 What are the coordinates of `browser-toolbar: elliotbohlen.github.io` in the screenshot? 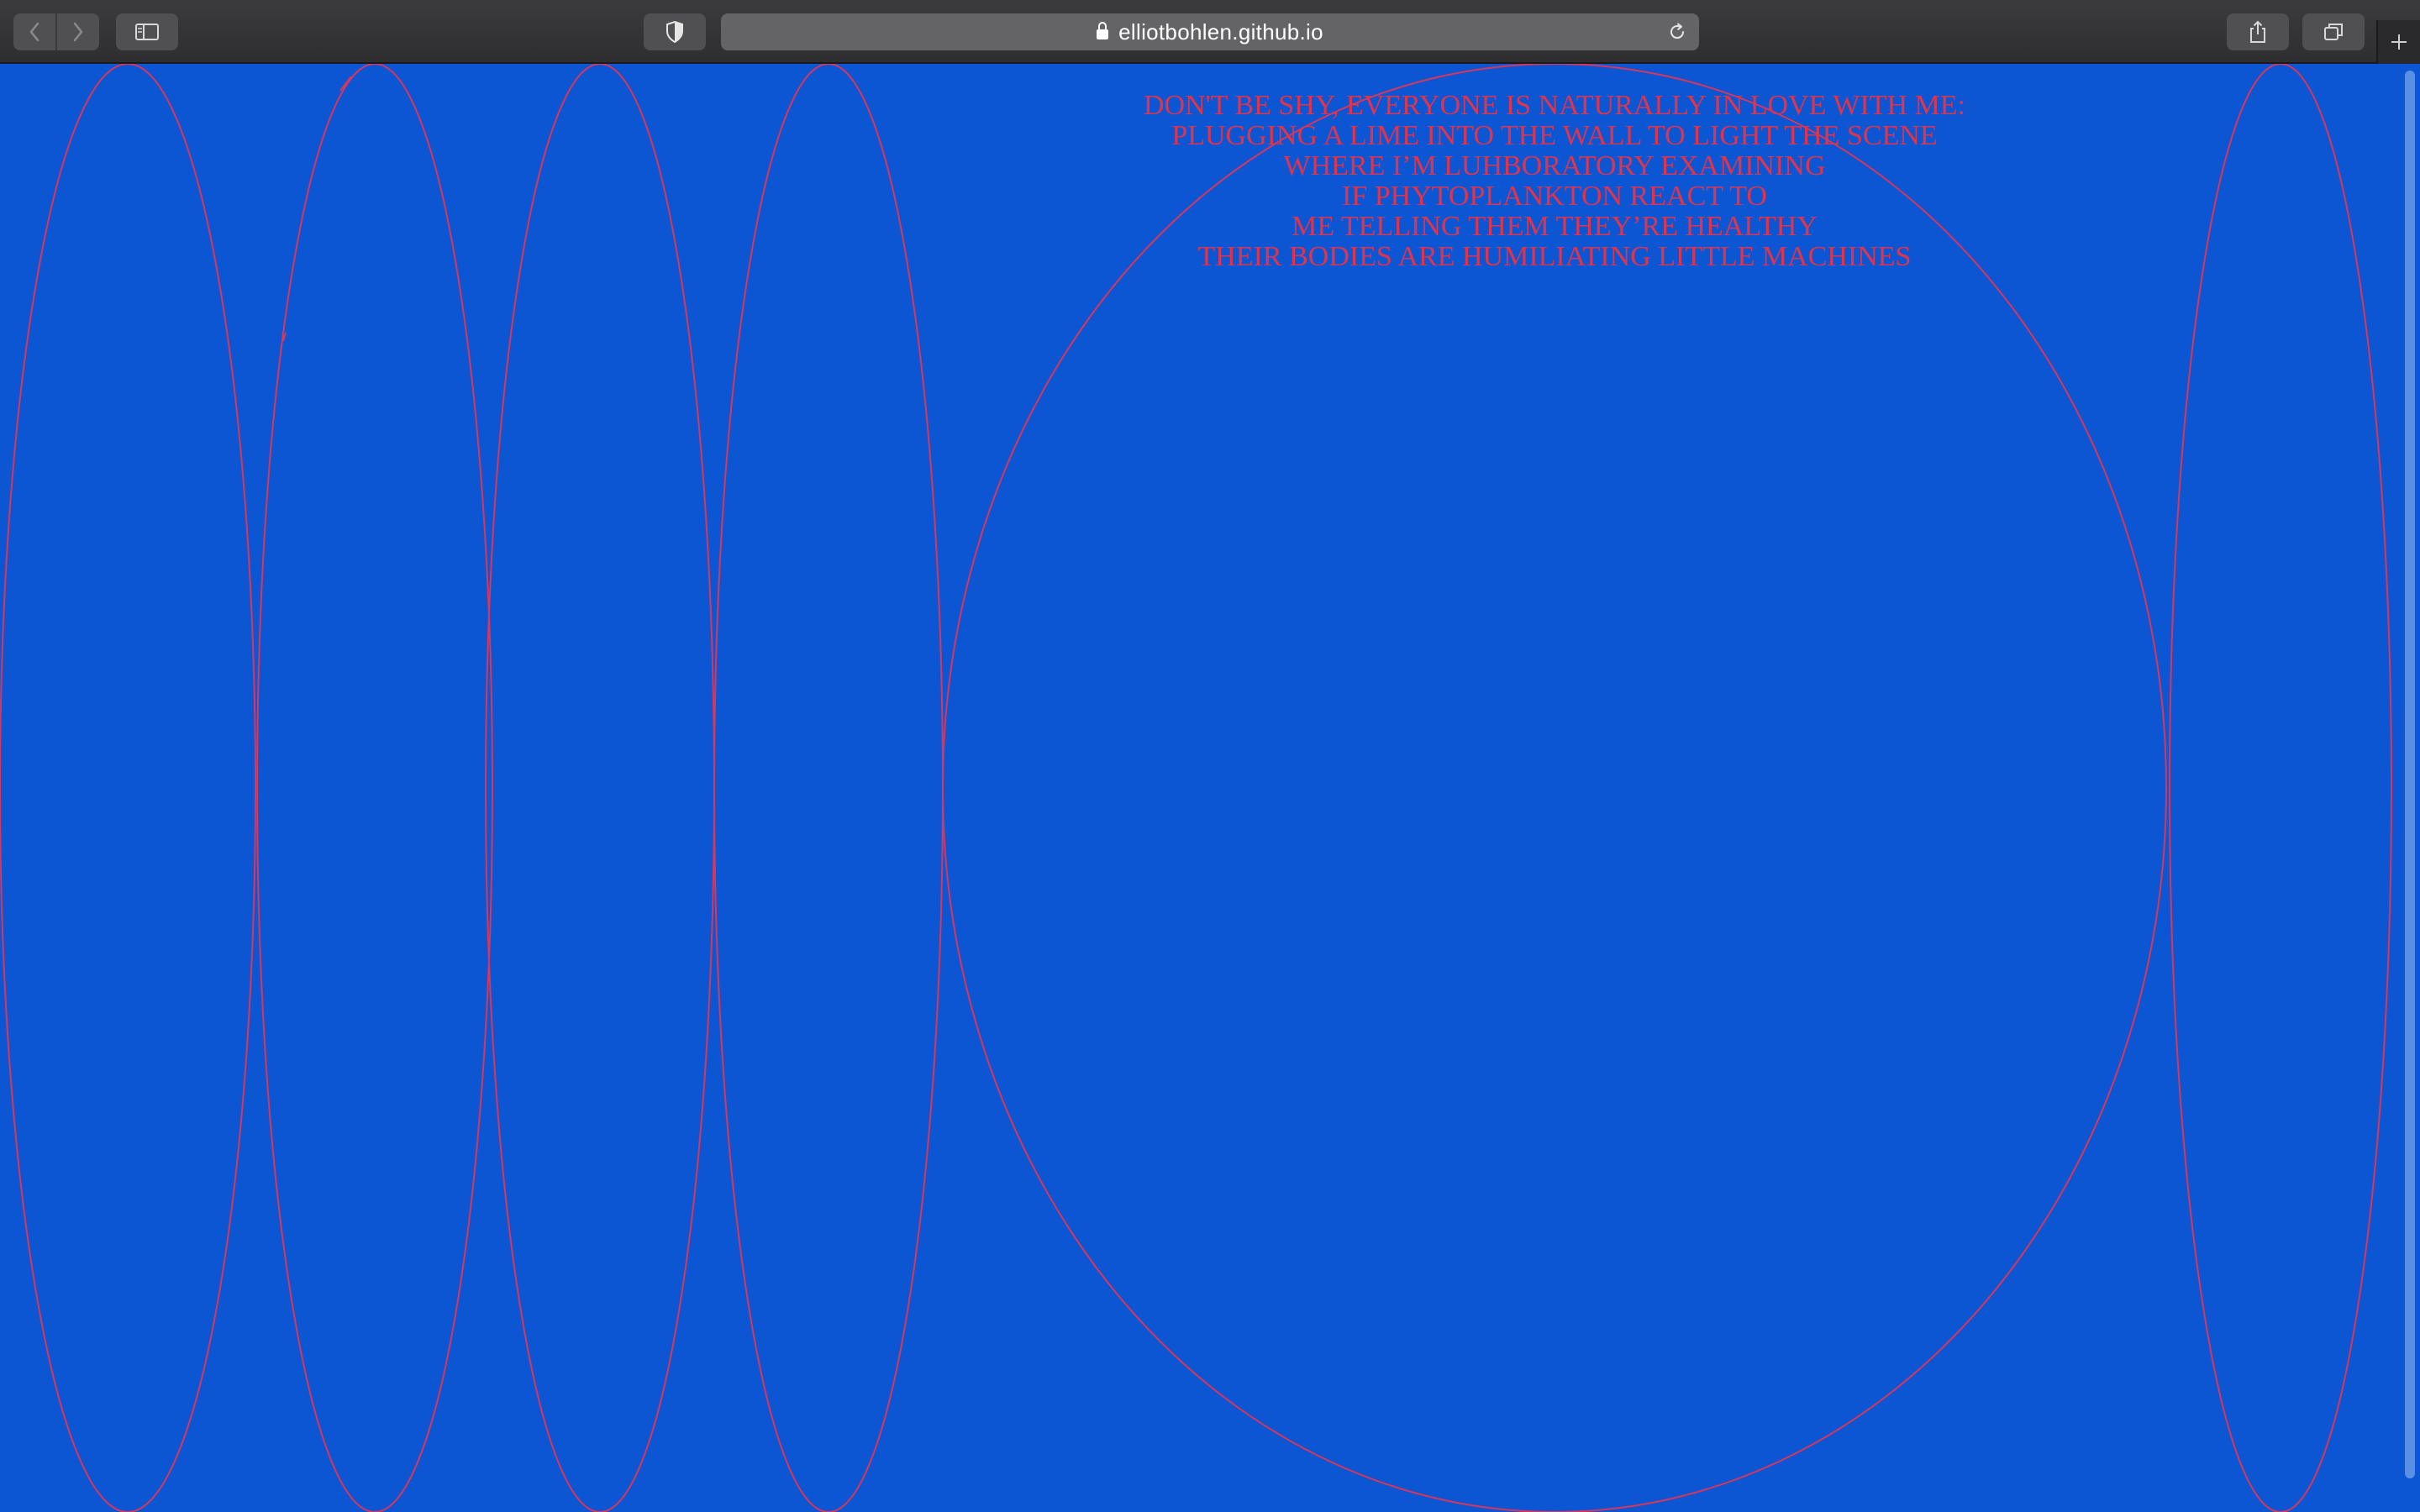 It's located at (1210, 32).